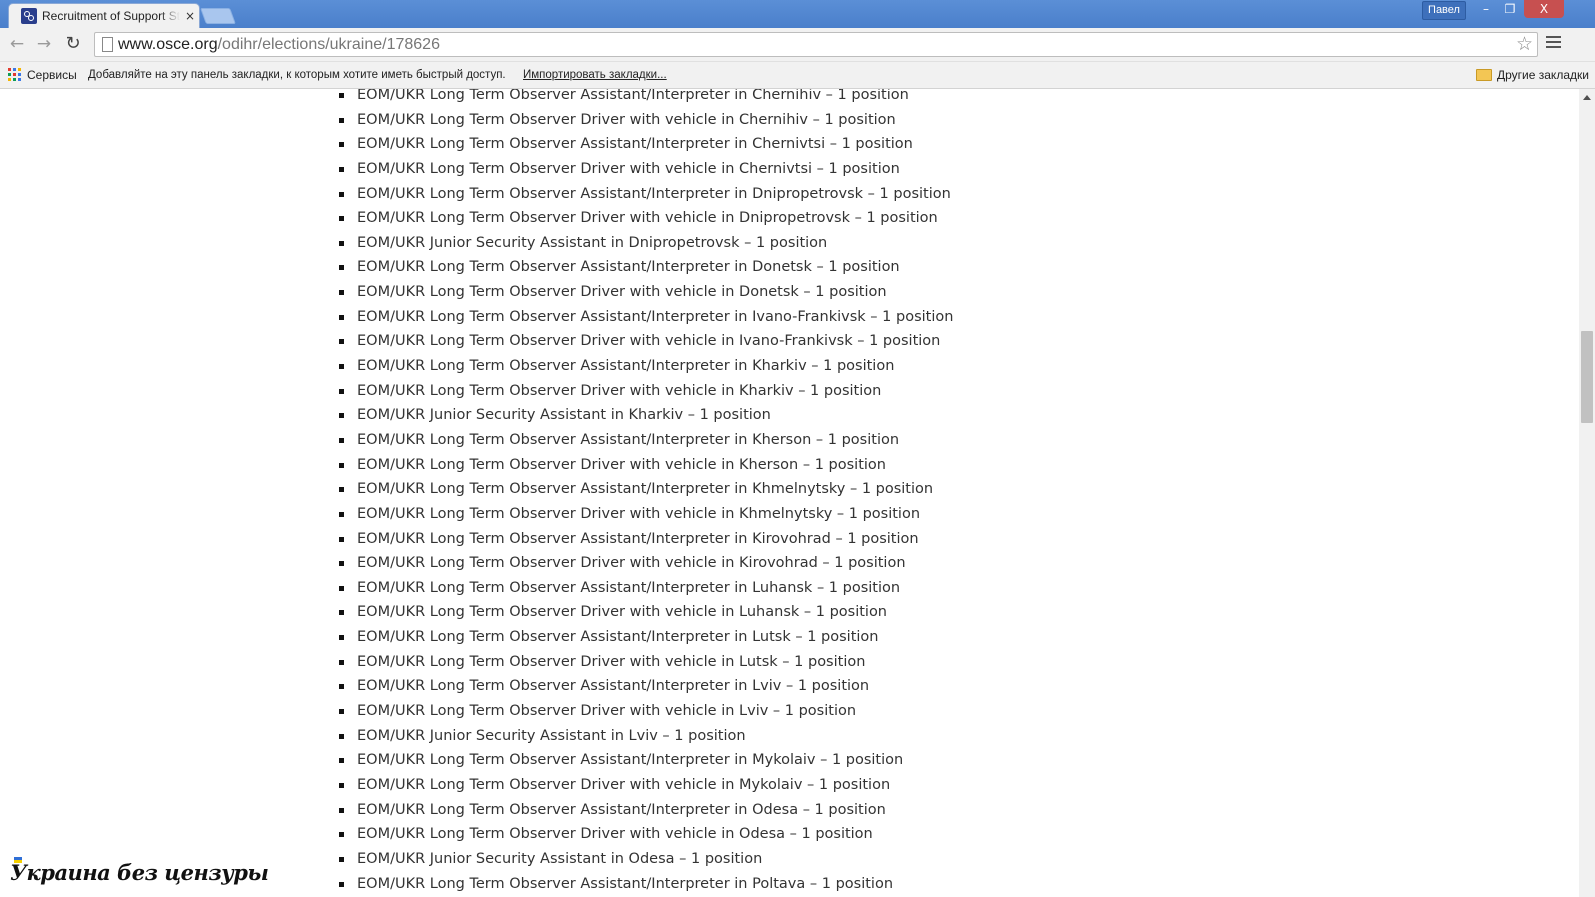 The image size is (1595, 897). Describe the element at coordinates (1544, 9) in the screenshot. I see `close-window-button: X` at that location.